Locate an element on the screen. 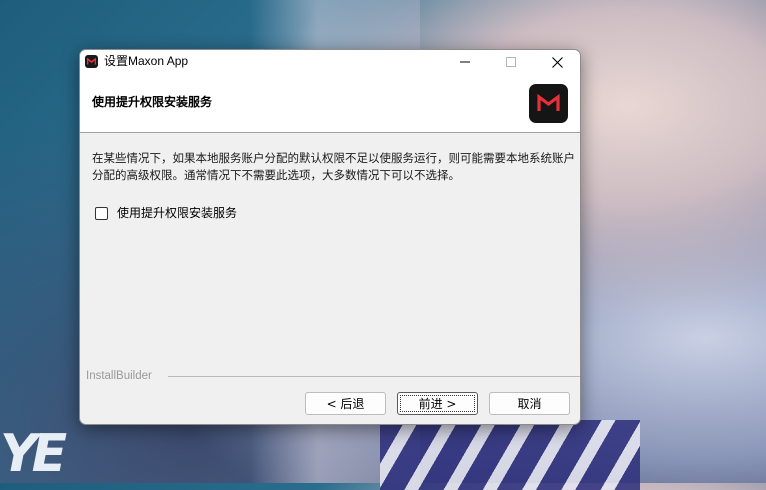 The width and height of the screenshot is (766, 490). title-bar: 设置Maxon App is located at coordinates (330, 62).